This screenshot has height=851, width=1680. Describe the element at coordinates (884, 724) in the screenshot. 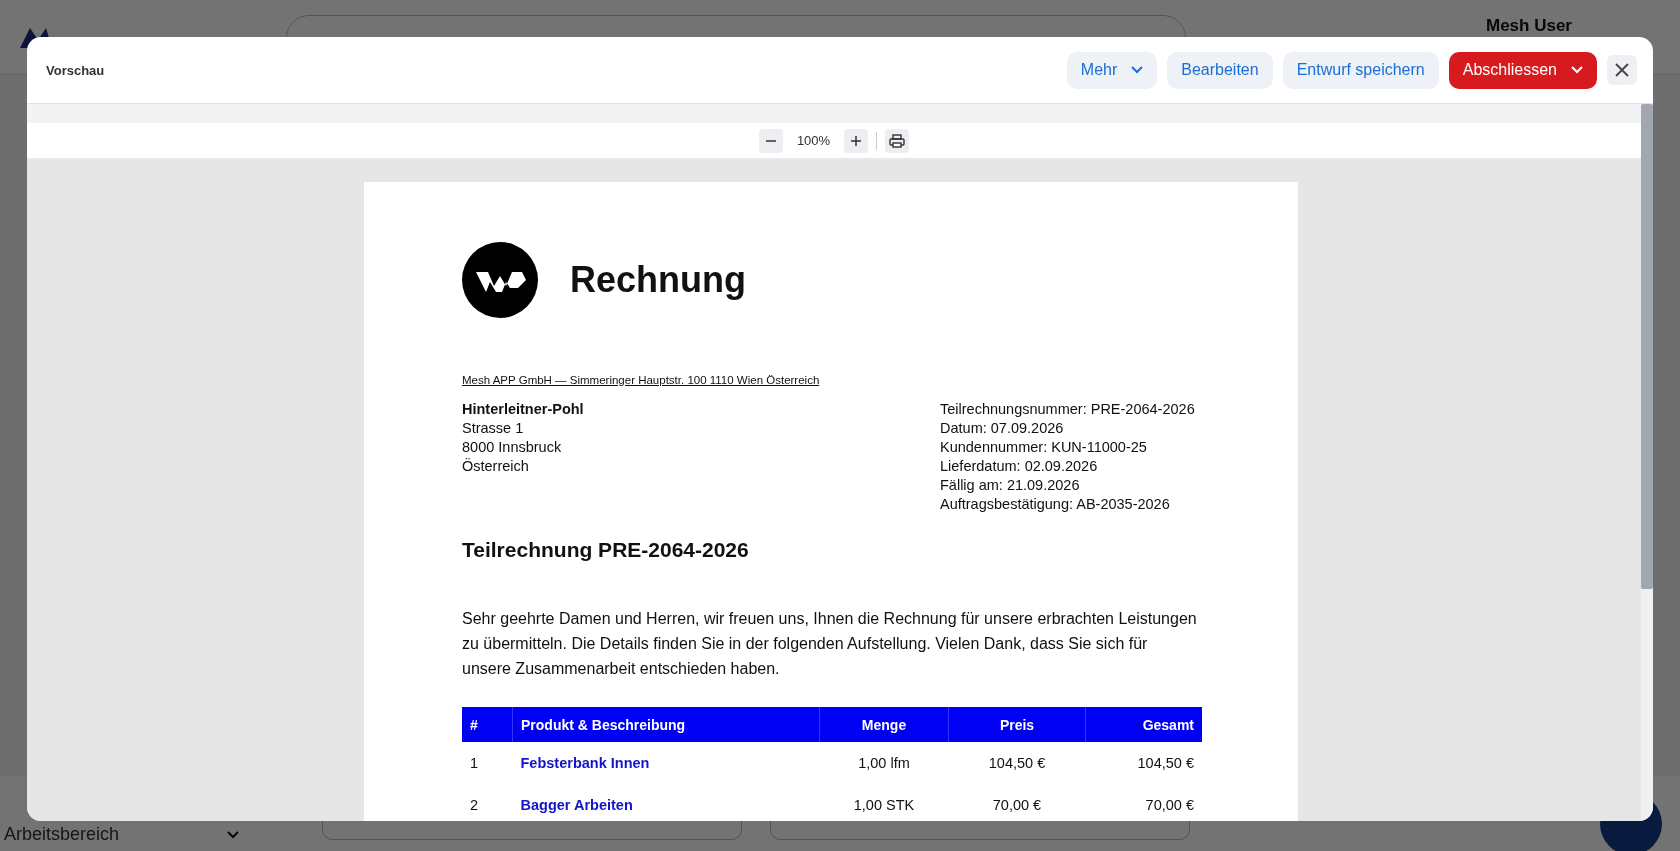

I see `column-header: Menge` at that location.